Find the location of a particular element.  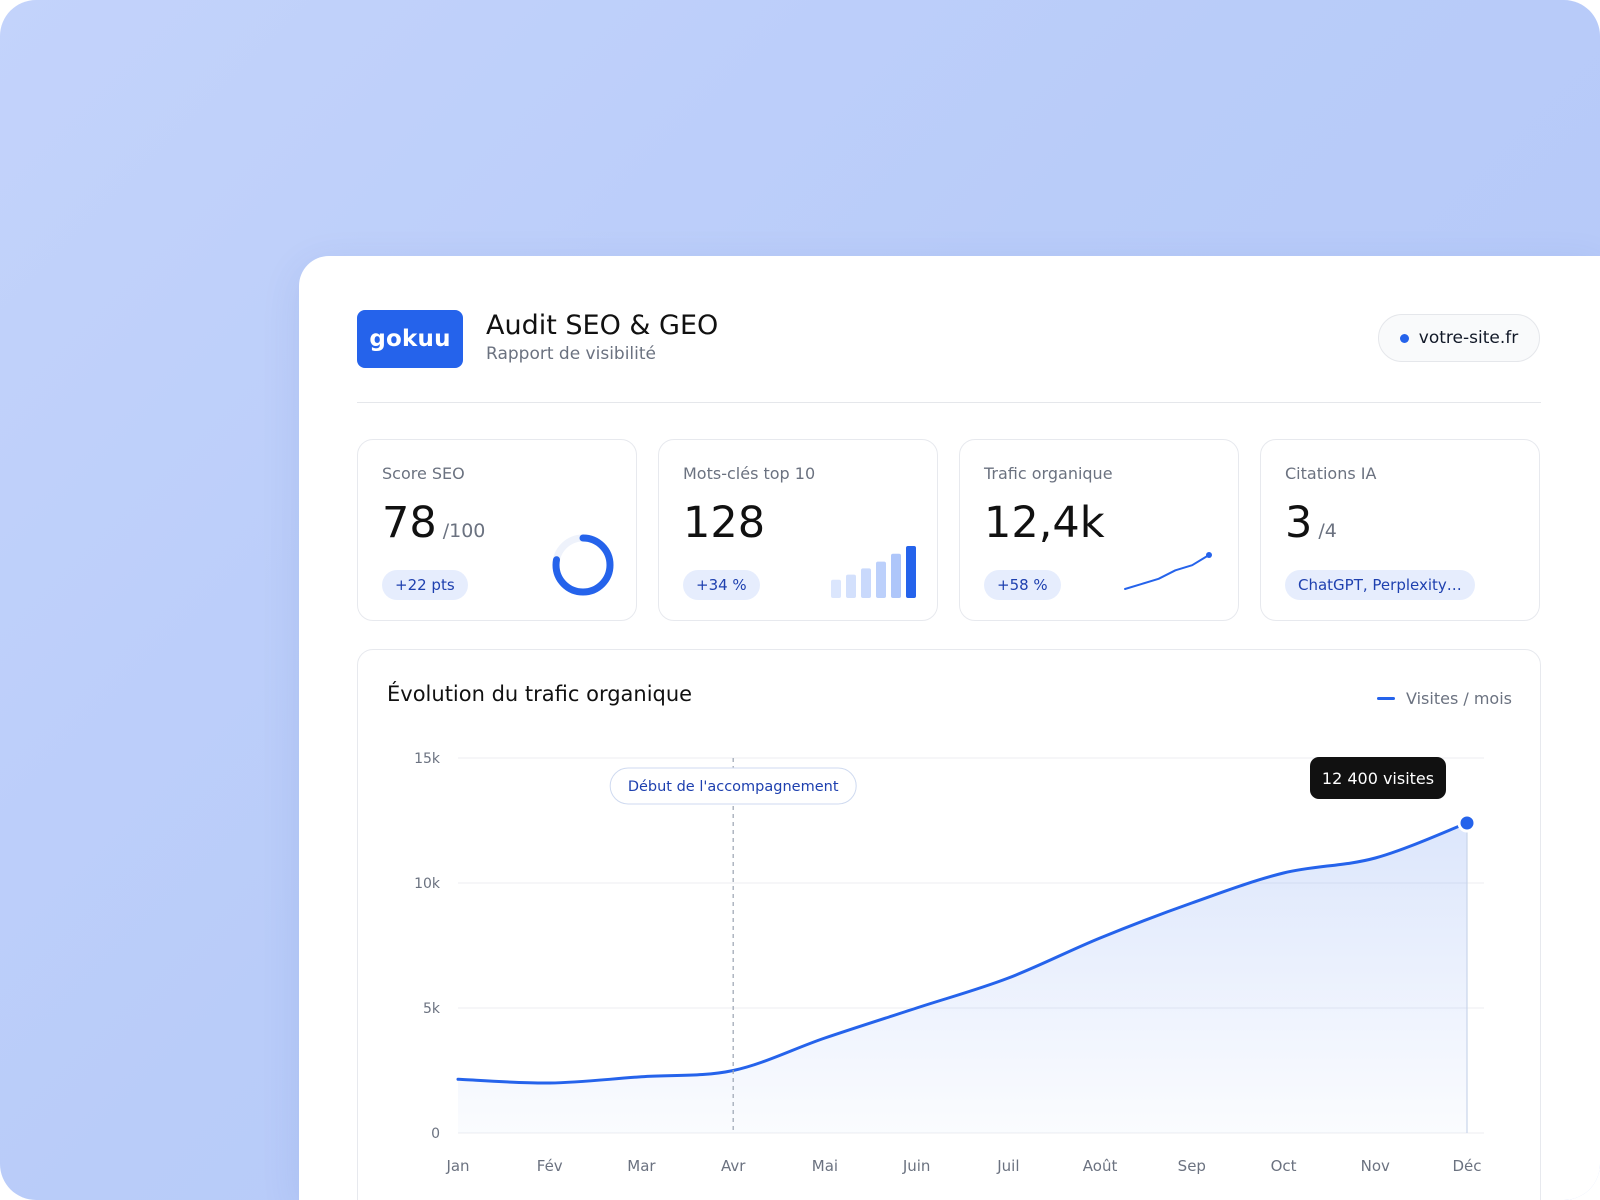

kpi-value: 78/100 is located at coordinates (433, 523).